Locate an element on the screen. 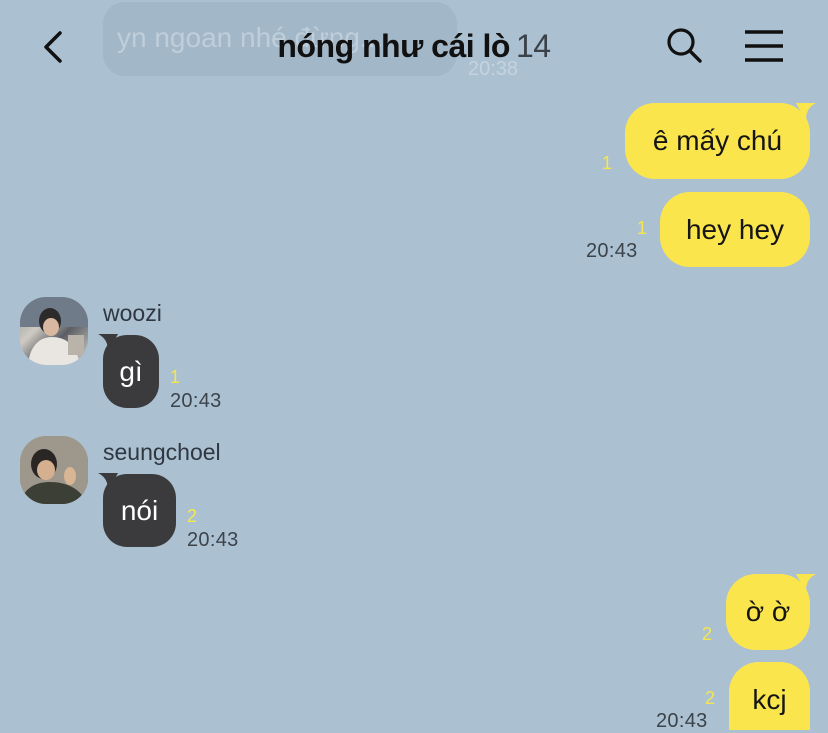 This screenshot has height=733, width=828. message-text: kcj is located at coordinates (769, 699).